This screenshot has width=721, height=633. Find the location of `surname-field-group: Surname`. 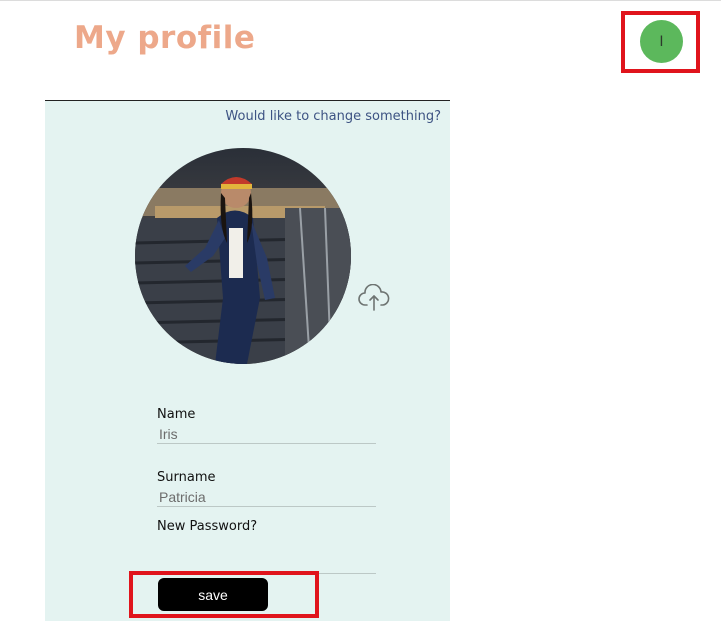

surname-field-group: Surname is located at coordinates (267, 488).